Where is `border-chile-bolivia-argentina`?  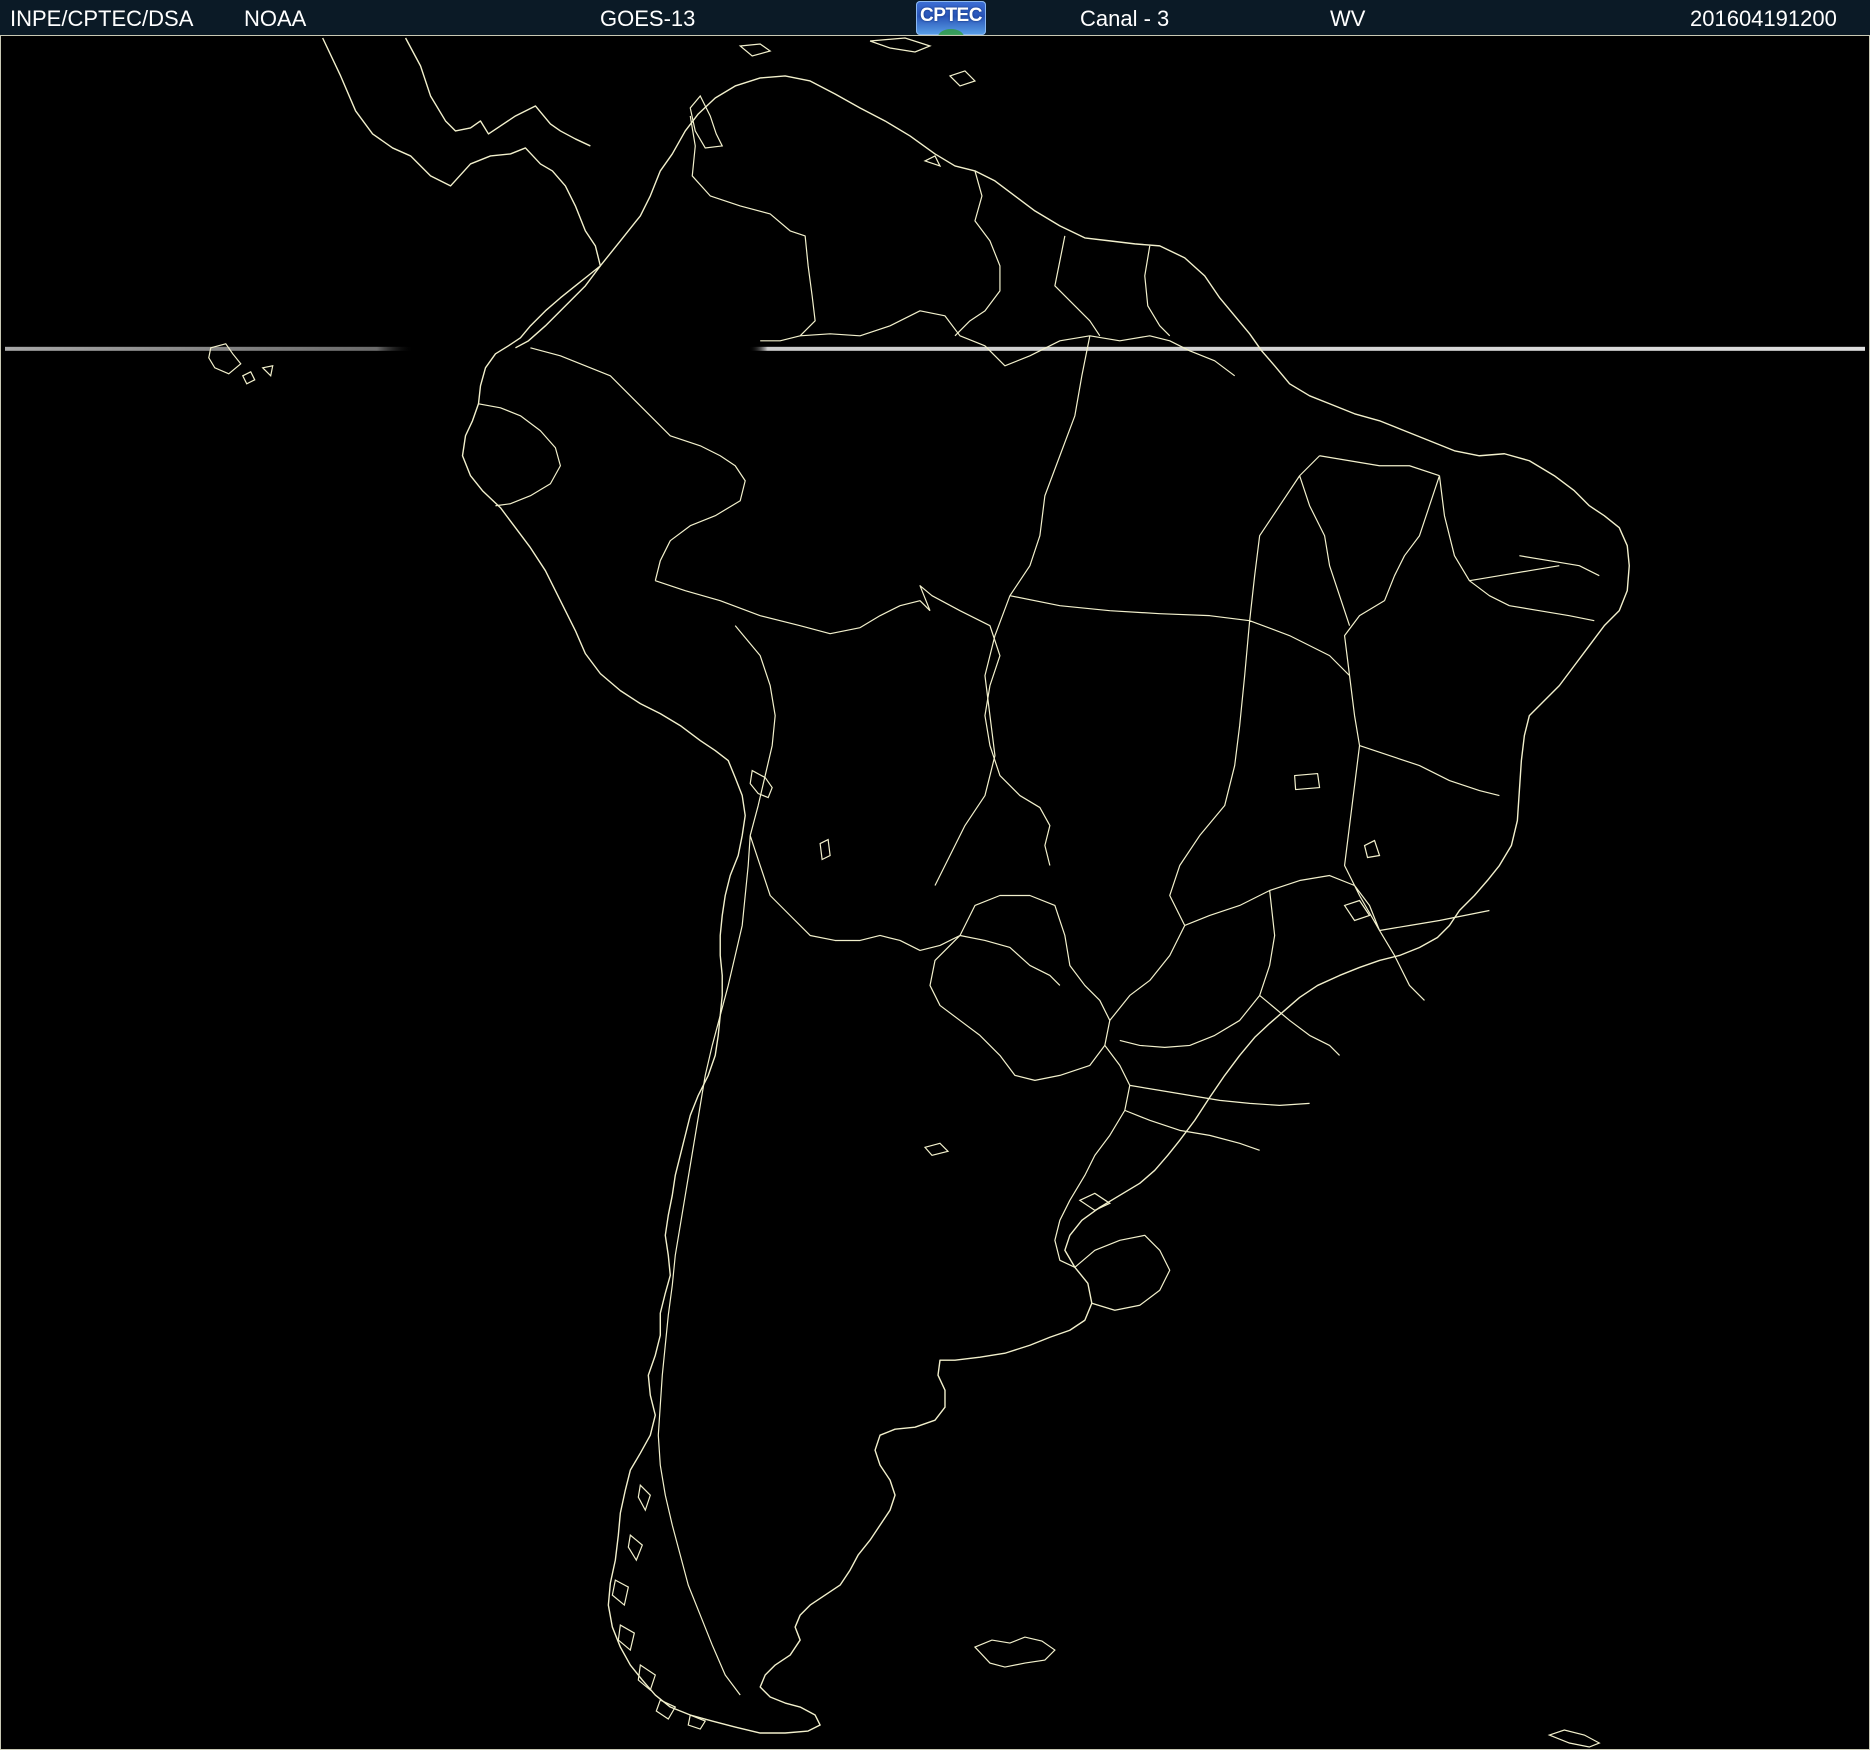
border-chile-bolivia-argentina is located at coordinates (905, 910).